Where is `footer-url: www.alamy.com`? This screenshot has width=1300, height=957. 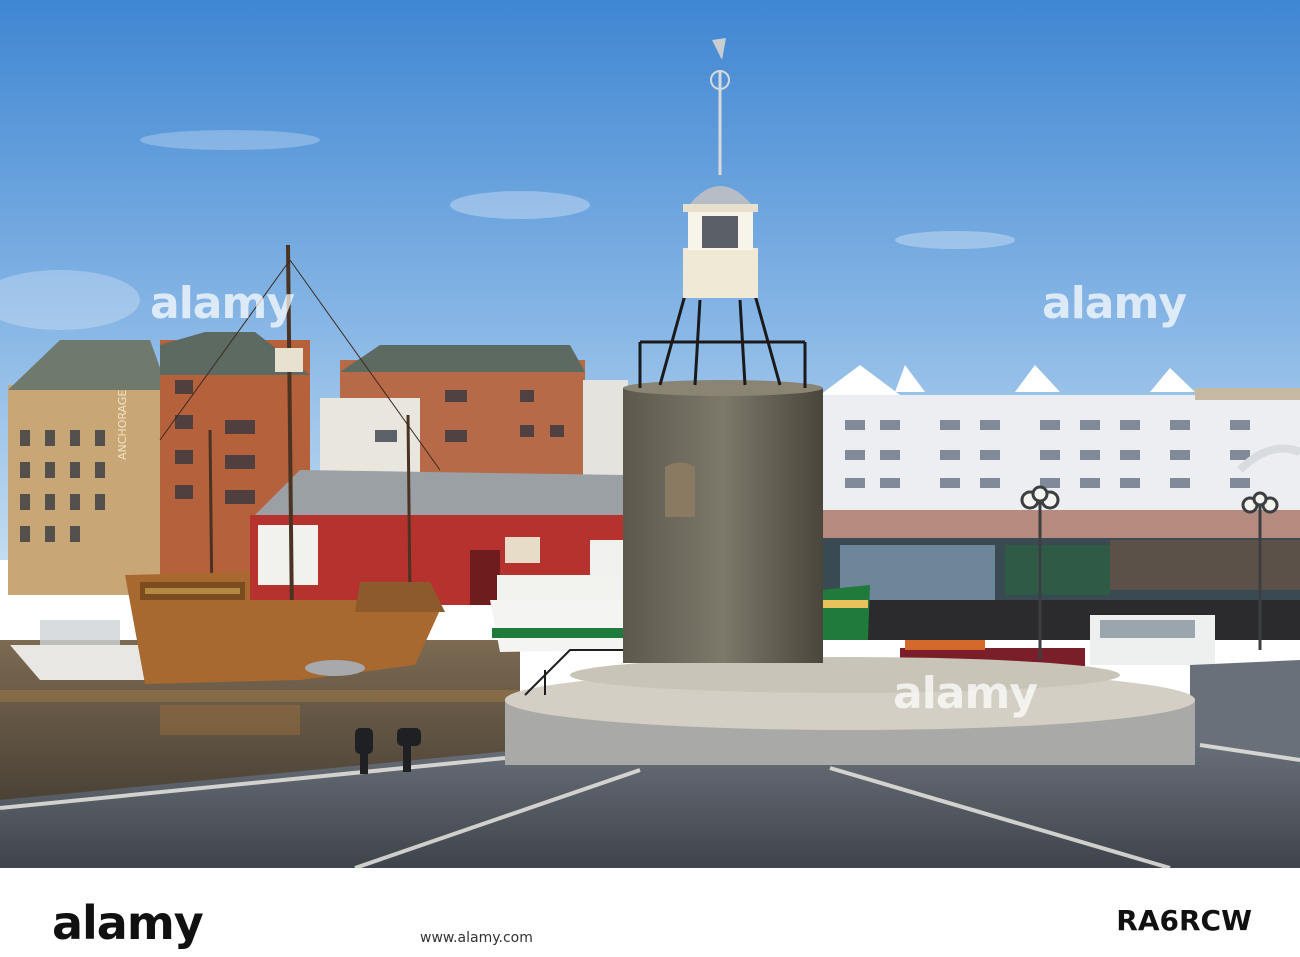
footer-url: www.alamy.com is located at coordinates (476, 938).